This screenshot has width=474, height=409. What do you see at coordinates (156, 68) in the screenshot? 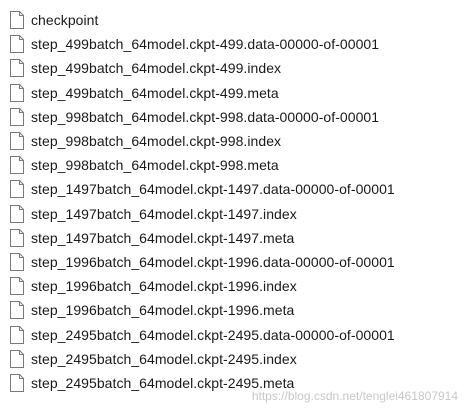
I see `file-name: step_499batch_64model.ckpt-499.index` at bounding box center [156, 68].